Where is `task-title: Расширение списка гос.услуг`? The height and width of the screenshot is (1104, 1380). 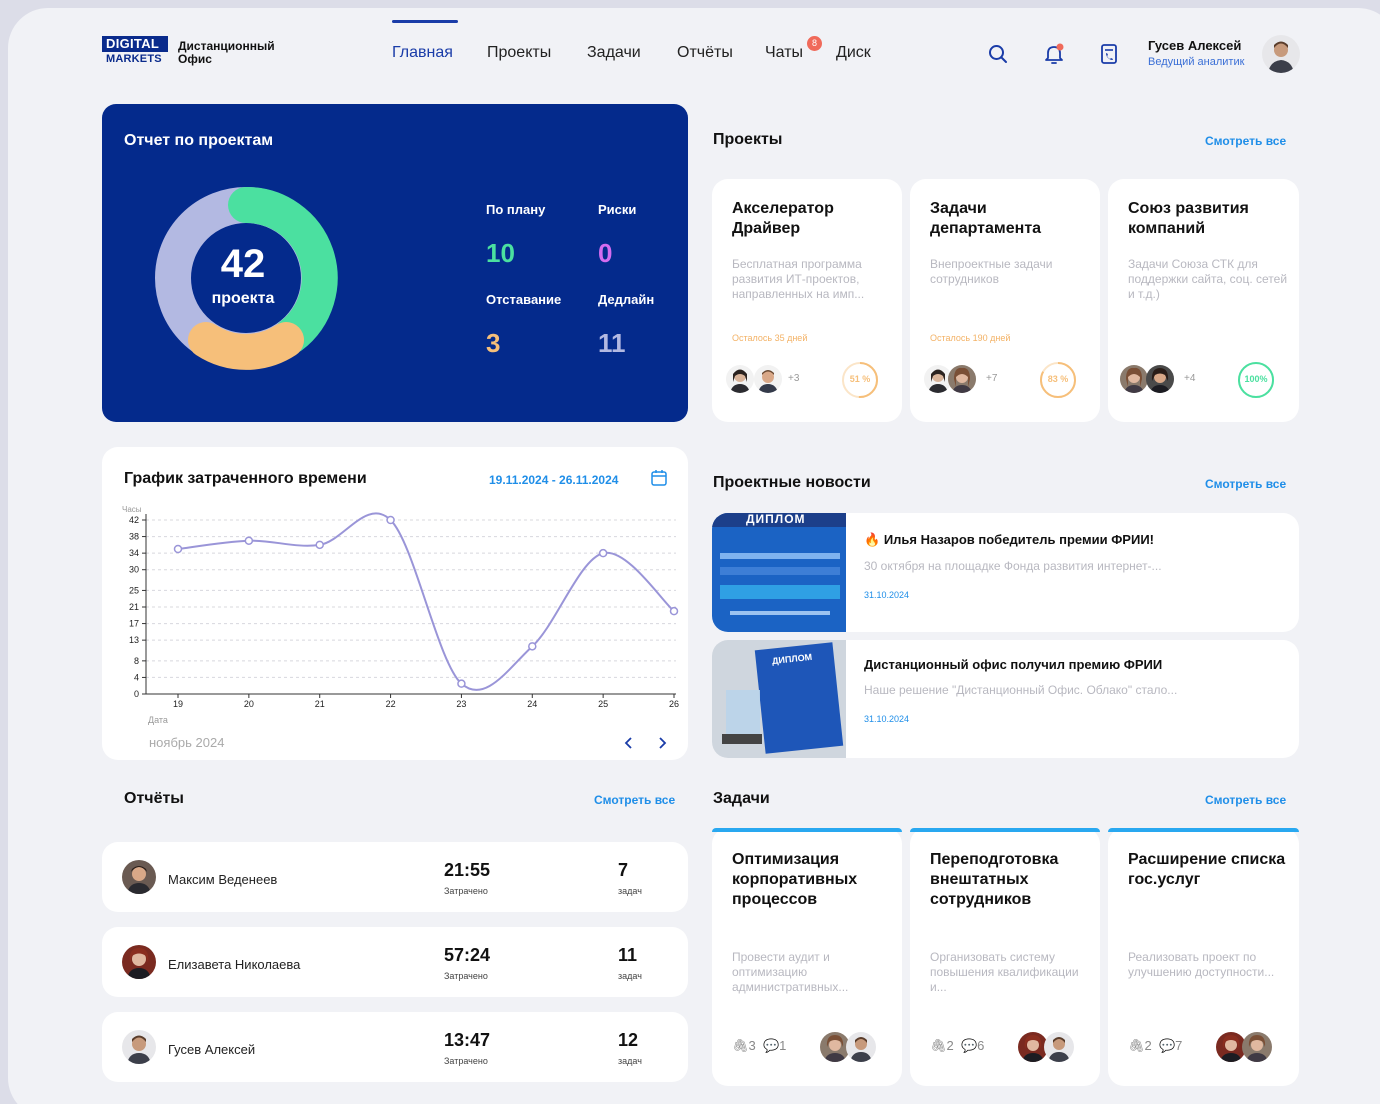 task-title: Расширение списка гос.услуг is located at coordinates (1207, 869).